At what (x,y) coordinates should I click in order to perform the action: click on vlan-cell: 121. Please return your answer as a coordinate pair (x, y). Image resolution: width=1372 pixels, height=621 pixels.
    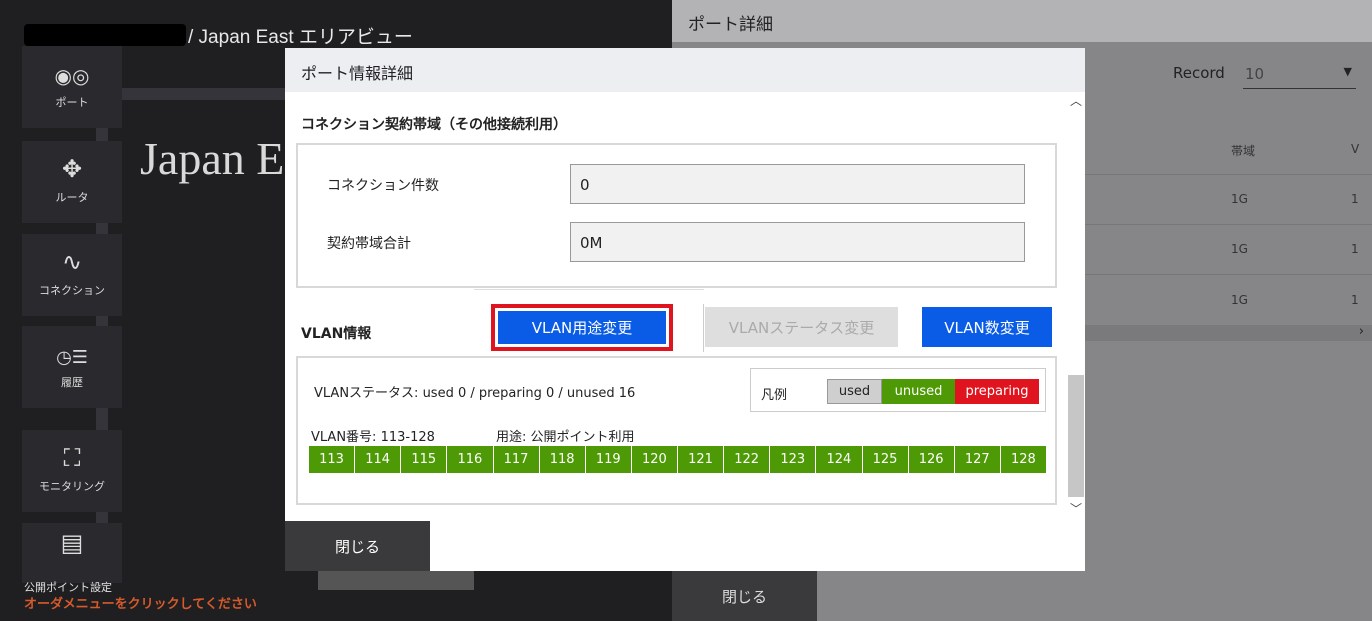
    Looking at the image, I should click on (701, 459).